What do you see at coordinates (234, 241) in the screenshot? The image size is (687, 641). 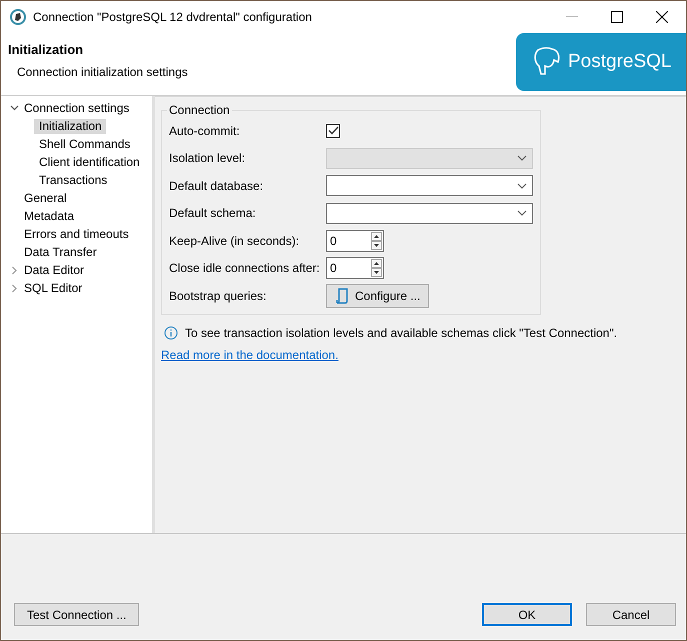 I see `field-label: Keep-Alive (in seconds):` at bounding box center [234, 241].